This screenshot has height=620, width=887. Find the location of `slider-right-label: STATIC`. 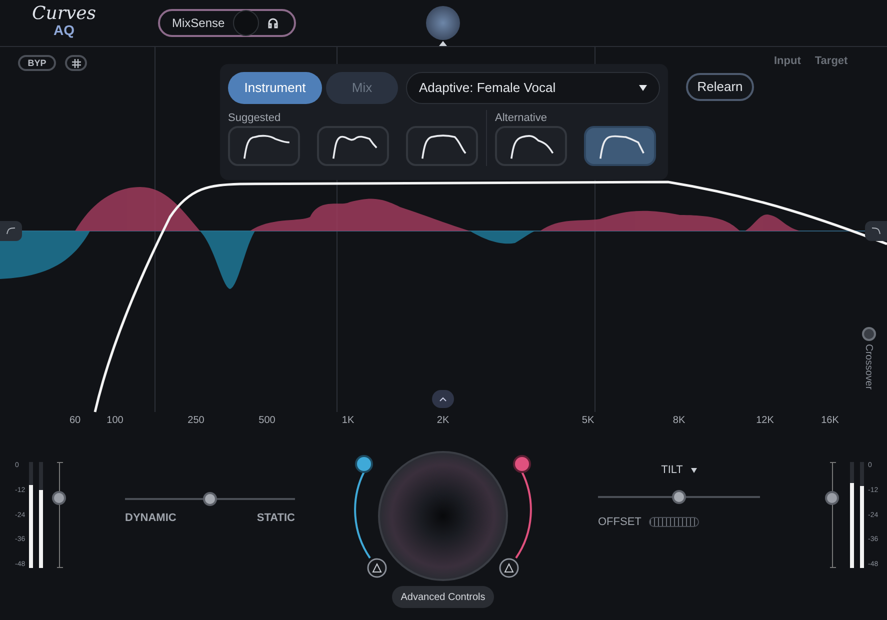

slider-right-label: STATIC is located at coordinates (275, 518).